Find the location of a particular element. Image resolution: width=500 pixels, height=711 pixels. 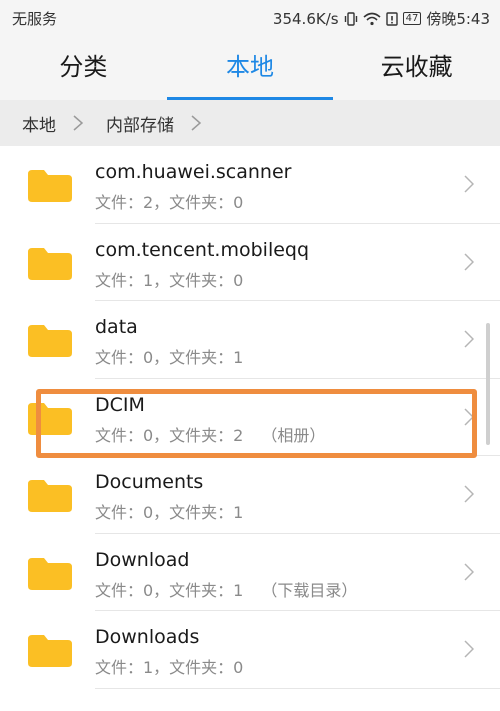

tab-category-label: 分类 is located at coordinates (83, 67).